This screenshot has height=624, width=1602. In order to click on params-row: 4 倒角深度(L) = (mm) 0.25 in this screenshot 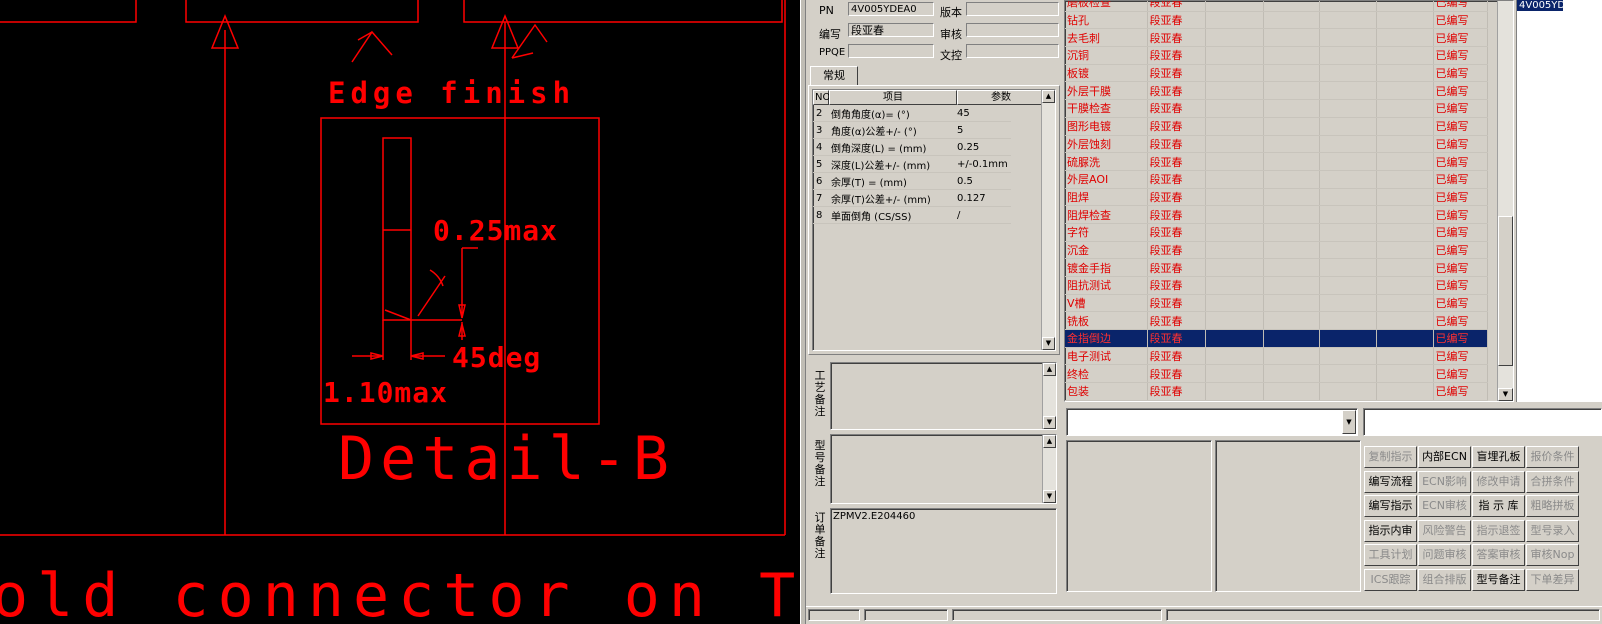, I will do `click(912, 147)`.